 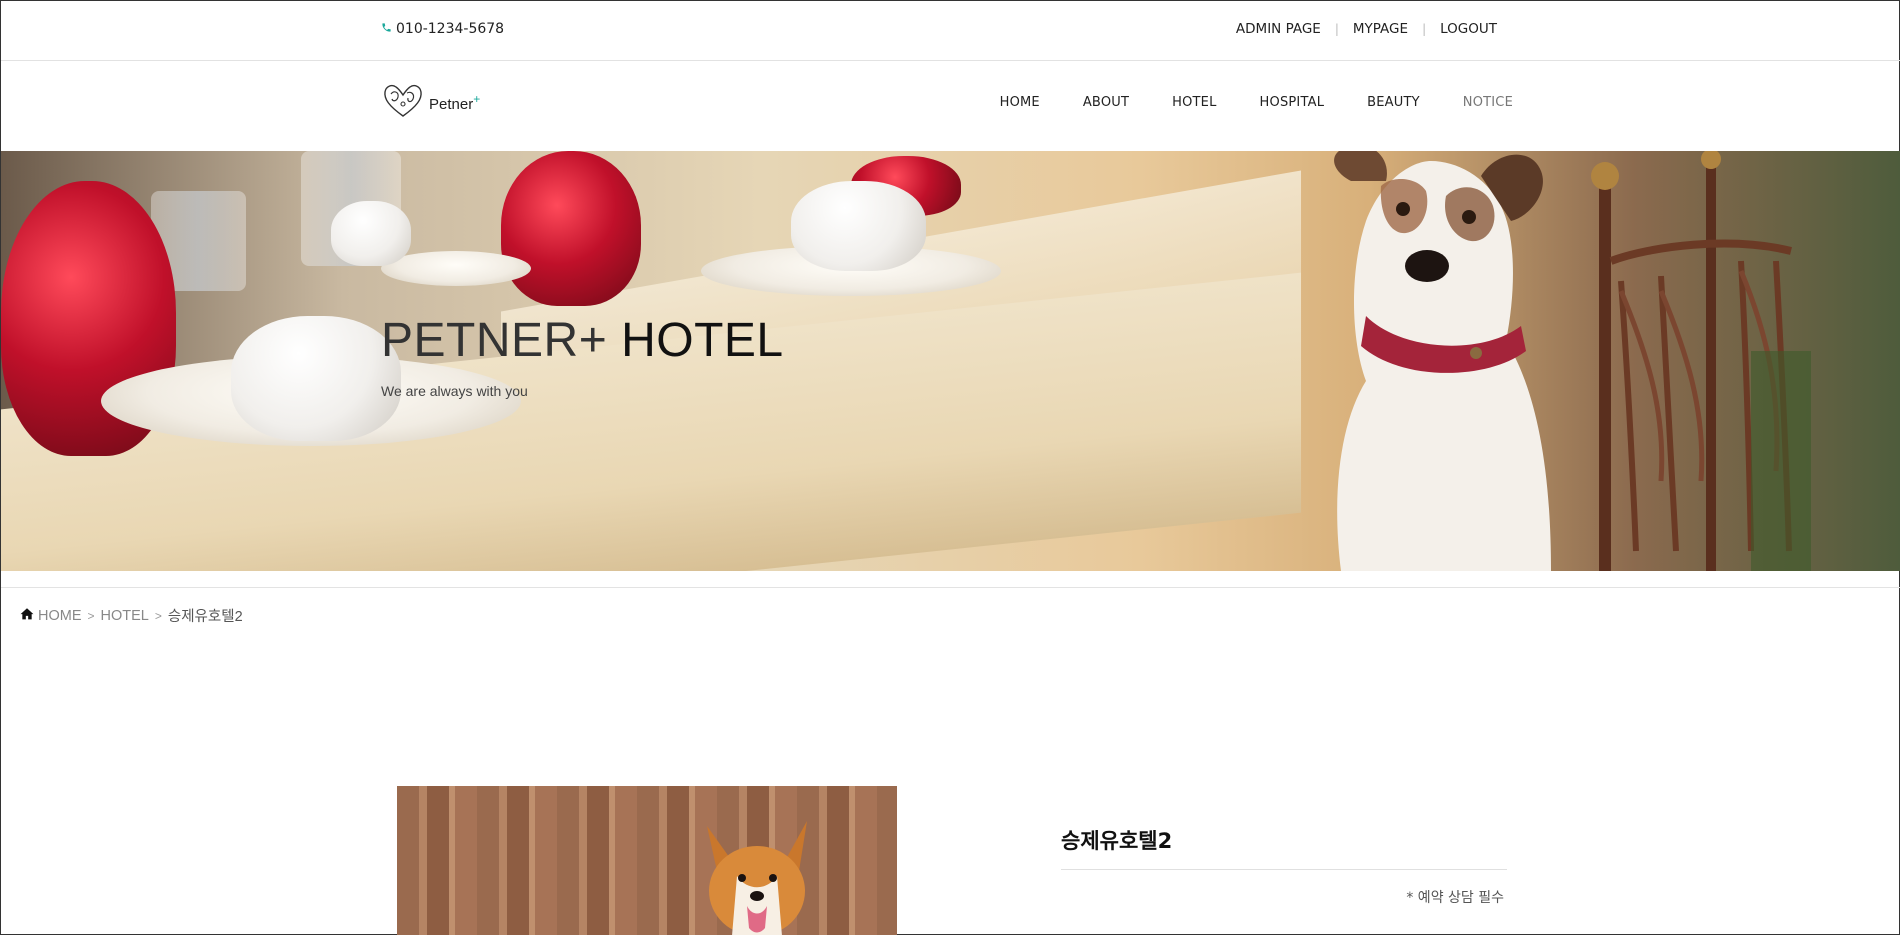 What do you see at coordinates (205, 617) in the screenshot?
I see `breadcrumb-current: 승제유호텔2` at bounding box center [205, 617].